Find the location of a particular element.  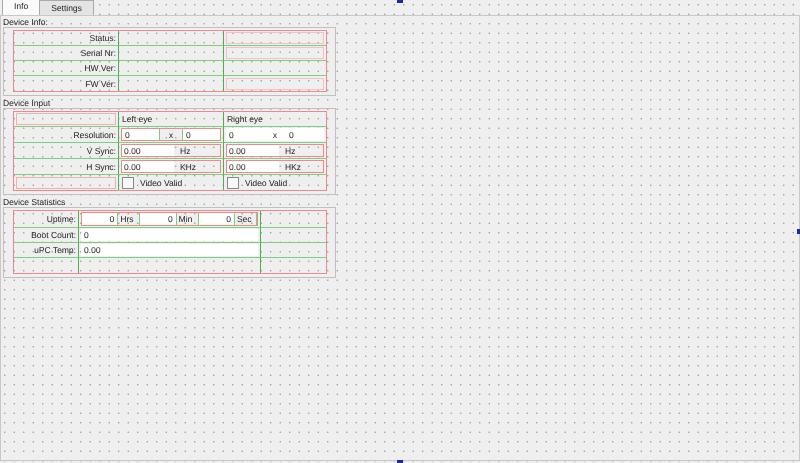

group-title: Device Info: is located at coordinates (25, 22).